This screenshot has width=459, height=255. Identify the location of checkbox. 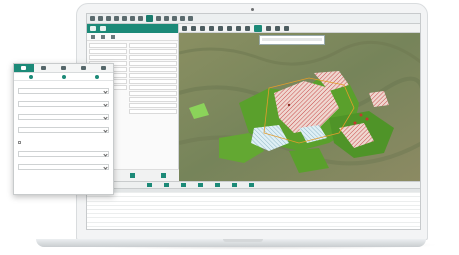
(19, 142).